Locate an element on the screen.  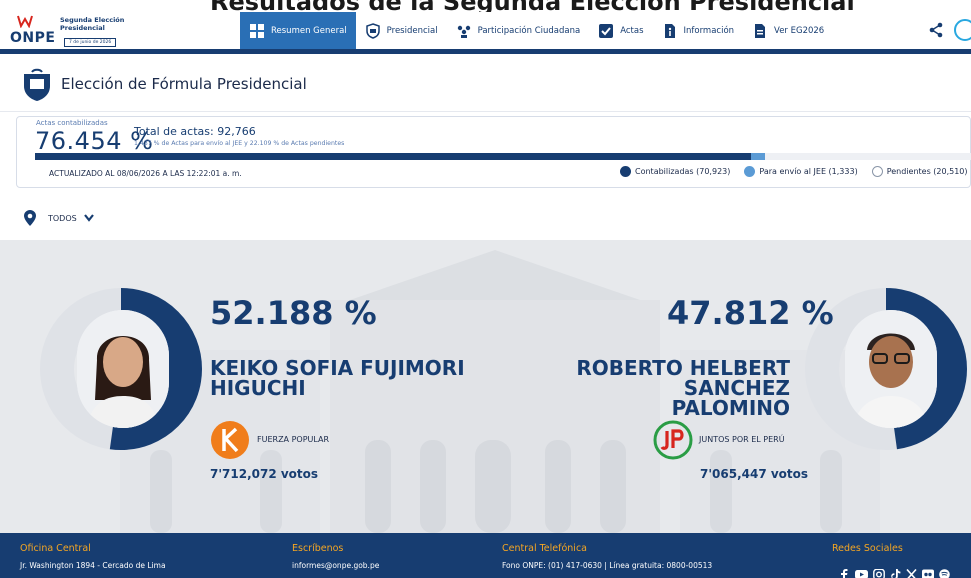
candidate-2-photo is located at coordinates (891, 369).